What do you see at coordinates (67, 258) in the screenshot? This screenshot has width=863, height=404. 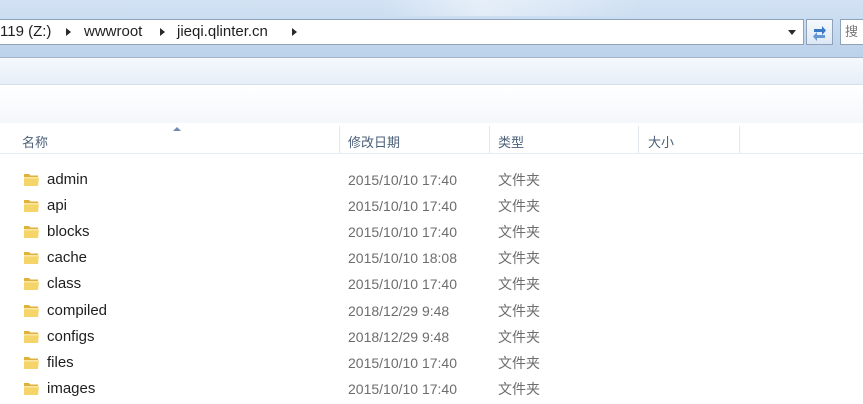 I see `file-name: cache` at bounding box center [67, 258].